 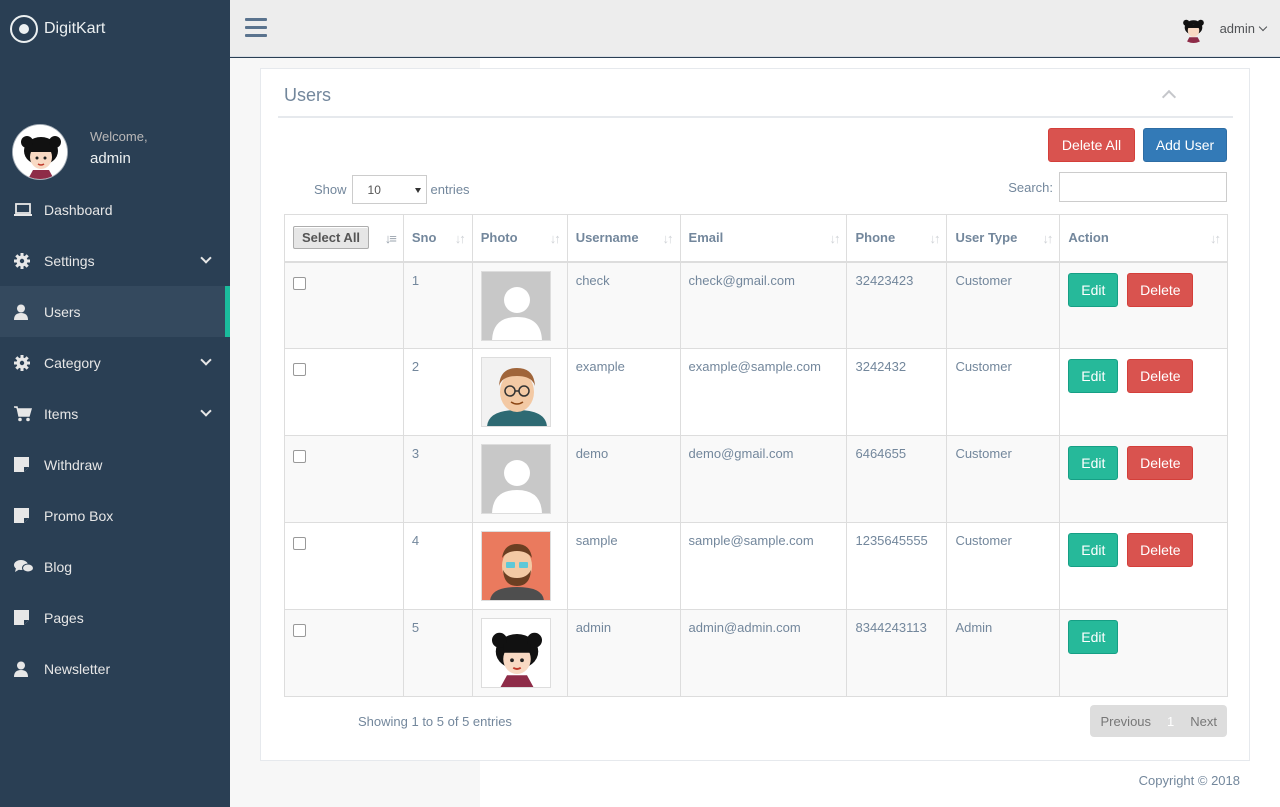 I want to click on sidebar-item-settings: Settings, so click(x=115, y=260).